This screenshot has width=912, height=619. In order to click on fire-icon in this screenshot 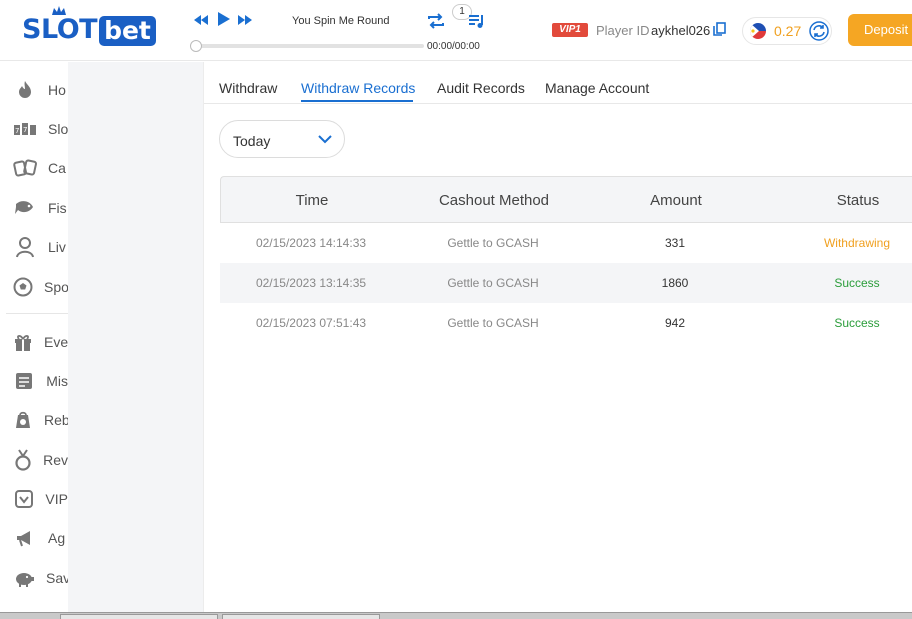, I will do `click(25, 90)`.